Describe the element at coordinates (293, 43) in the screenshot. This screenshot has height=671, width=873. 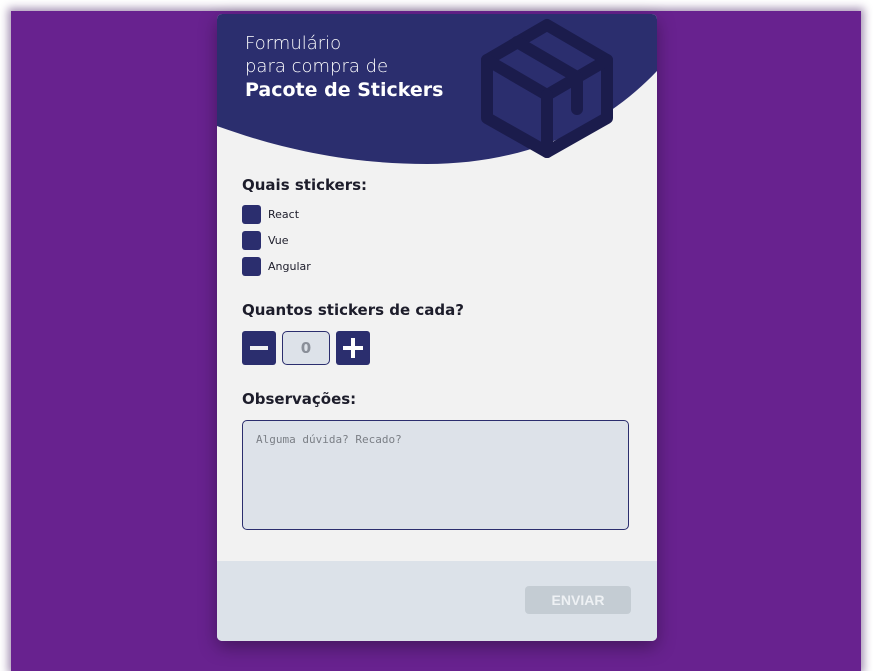
I see `title-line-1: Formulário` at that location.